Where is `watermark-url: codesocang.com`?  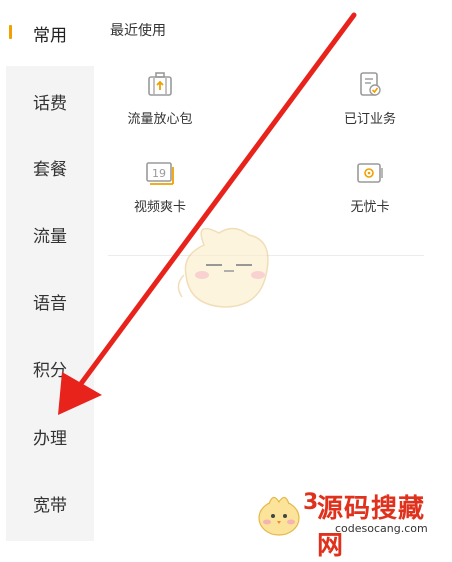 watermark-url: codesocang.com is located at coordinates (381, 528).